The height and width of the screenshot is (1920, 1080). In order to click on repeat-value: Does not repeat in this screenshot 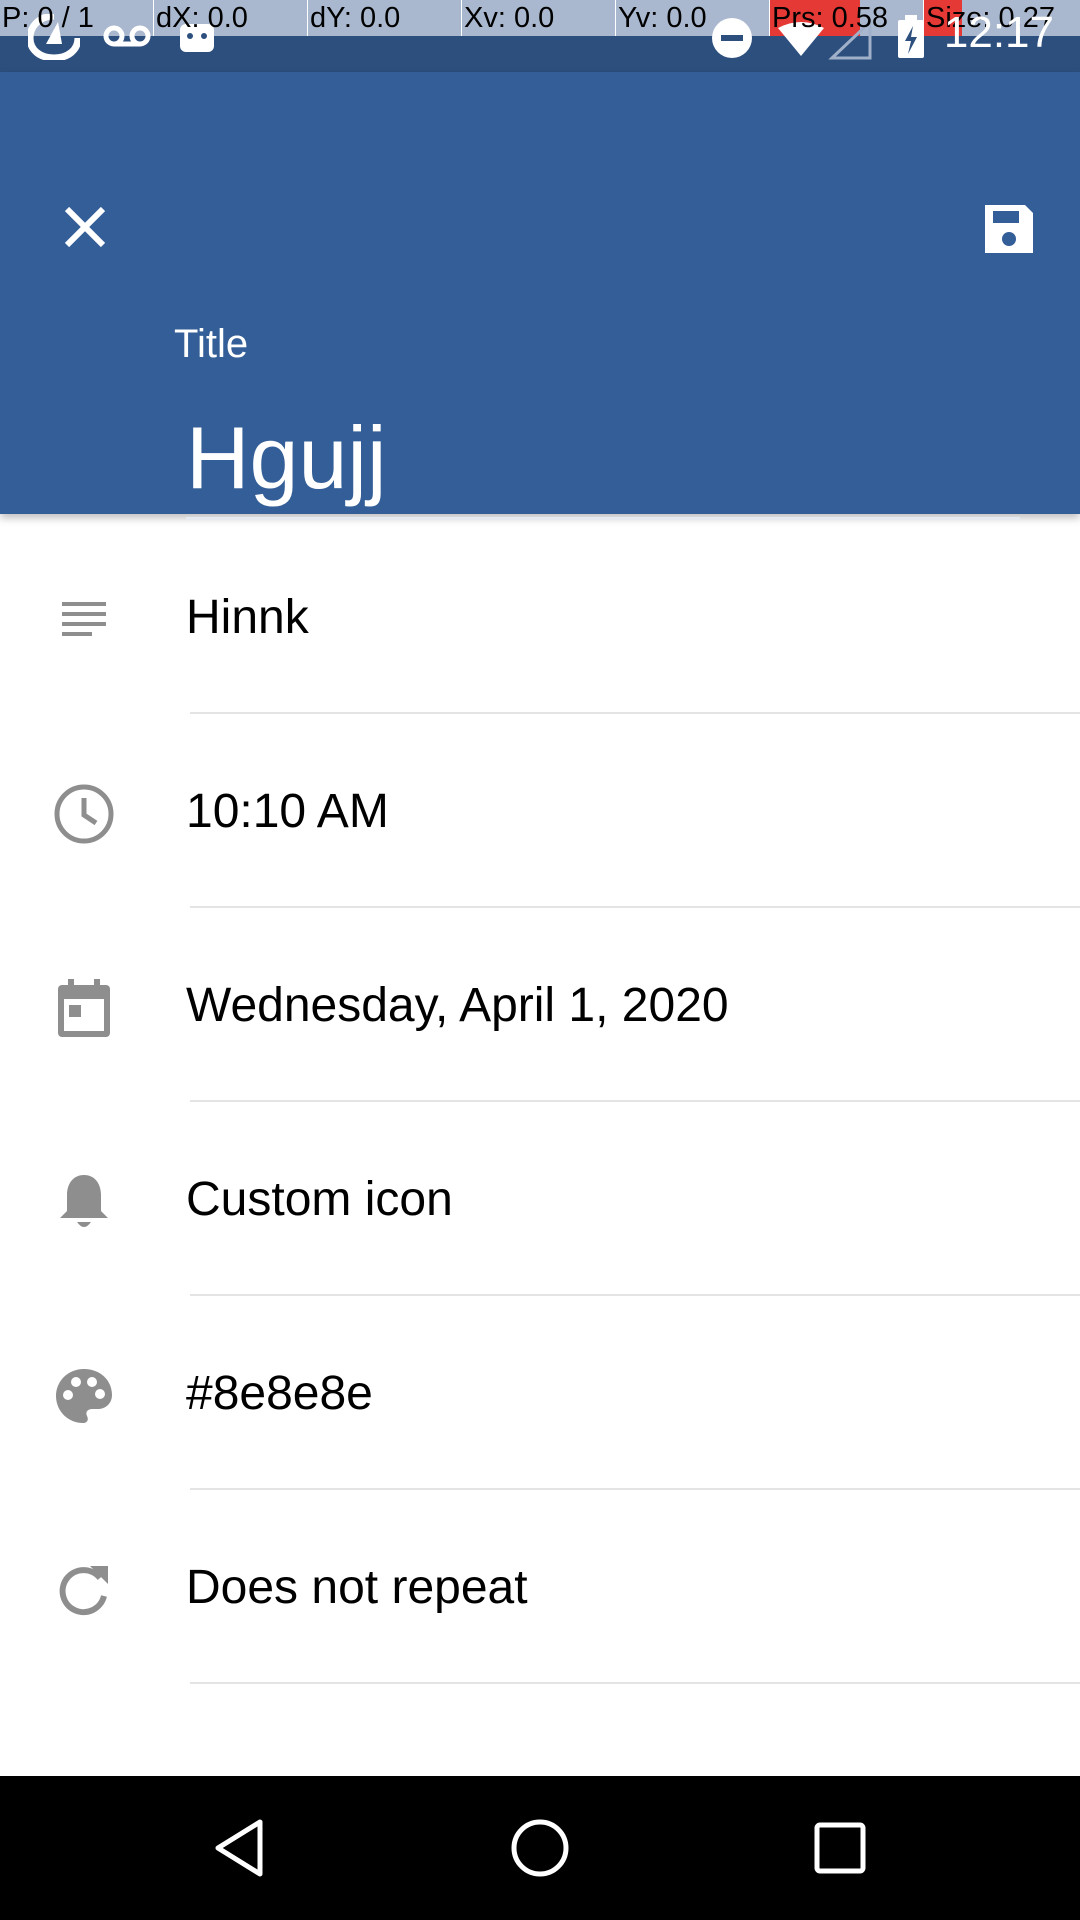, I will do `click(357, 1587)`.